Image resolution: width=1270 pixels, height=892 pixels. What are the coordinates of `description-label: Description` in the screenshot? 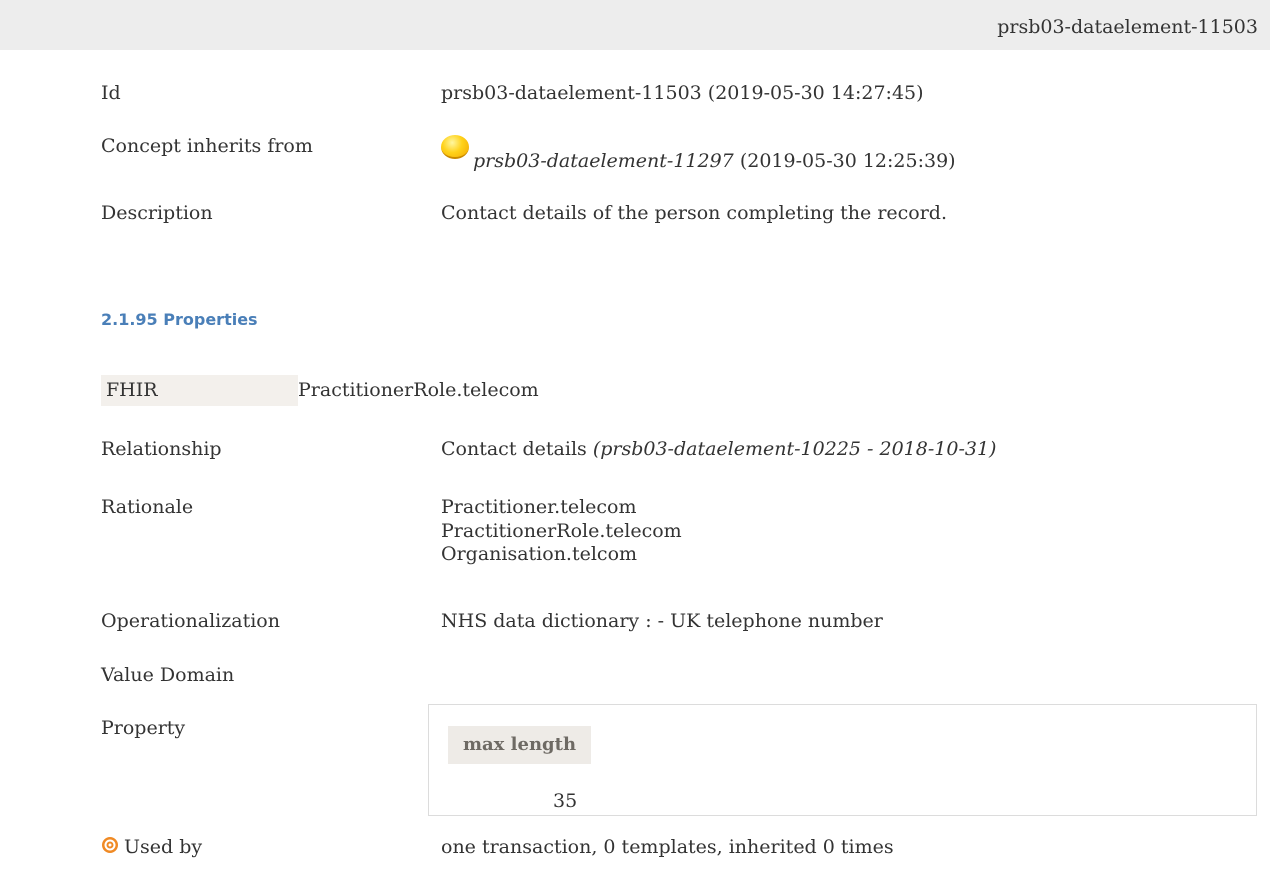 It's located at (157, 213).